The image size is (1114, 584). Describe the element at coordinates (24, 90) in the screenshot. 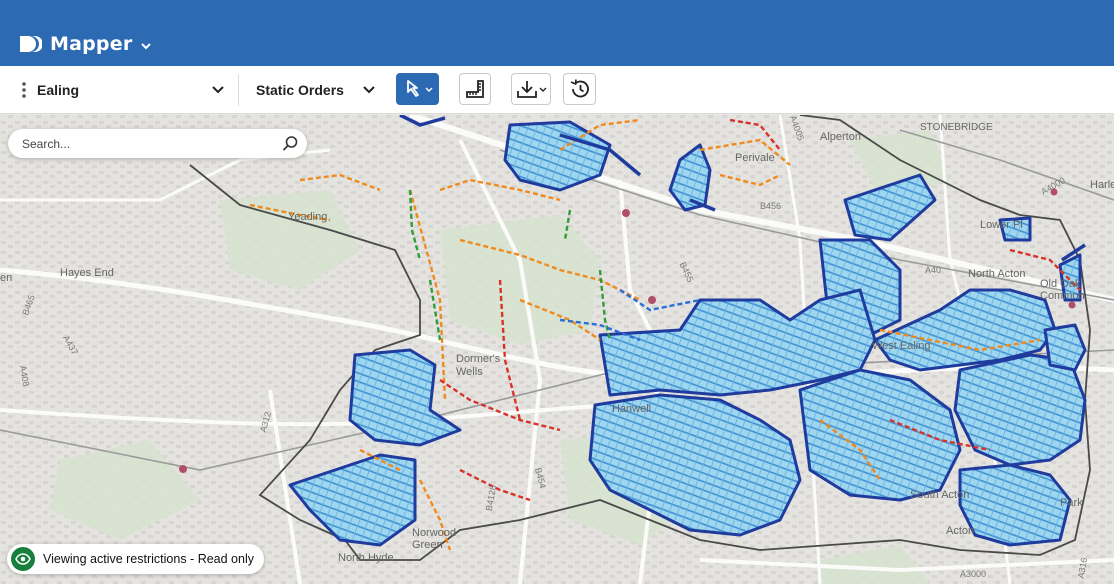

I see `more-options-icon` at that location.